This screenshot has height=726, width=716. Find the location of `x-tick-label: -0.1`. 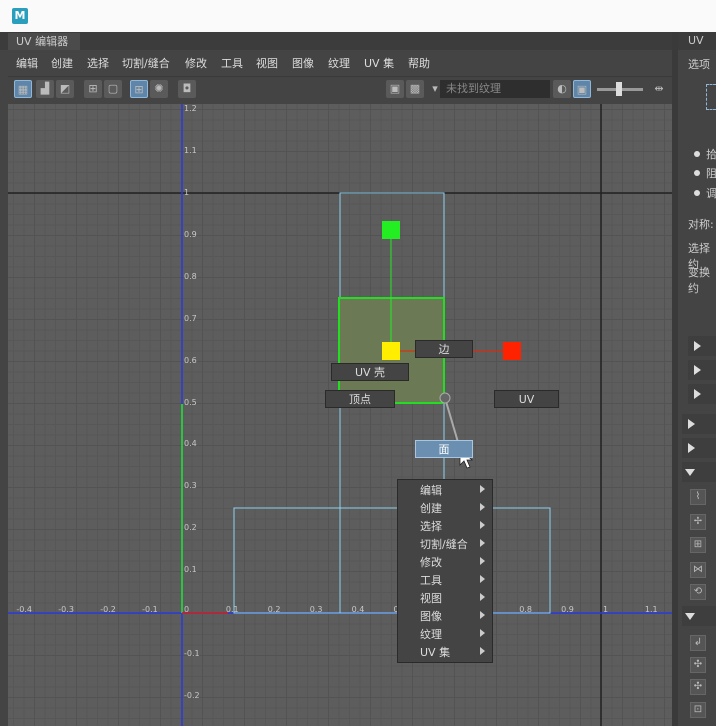

x-tick-label: -0.1 is located at coordinates (150, 609).